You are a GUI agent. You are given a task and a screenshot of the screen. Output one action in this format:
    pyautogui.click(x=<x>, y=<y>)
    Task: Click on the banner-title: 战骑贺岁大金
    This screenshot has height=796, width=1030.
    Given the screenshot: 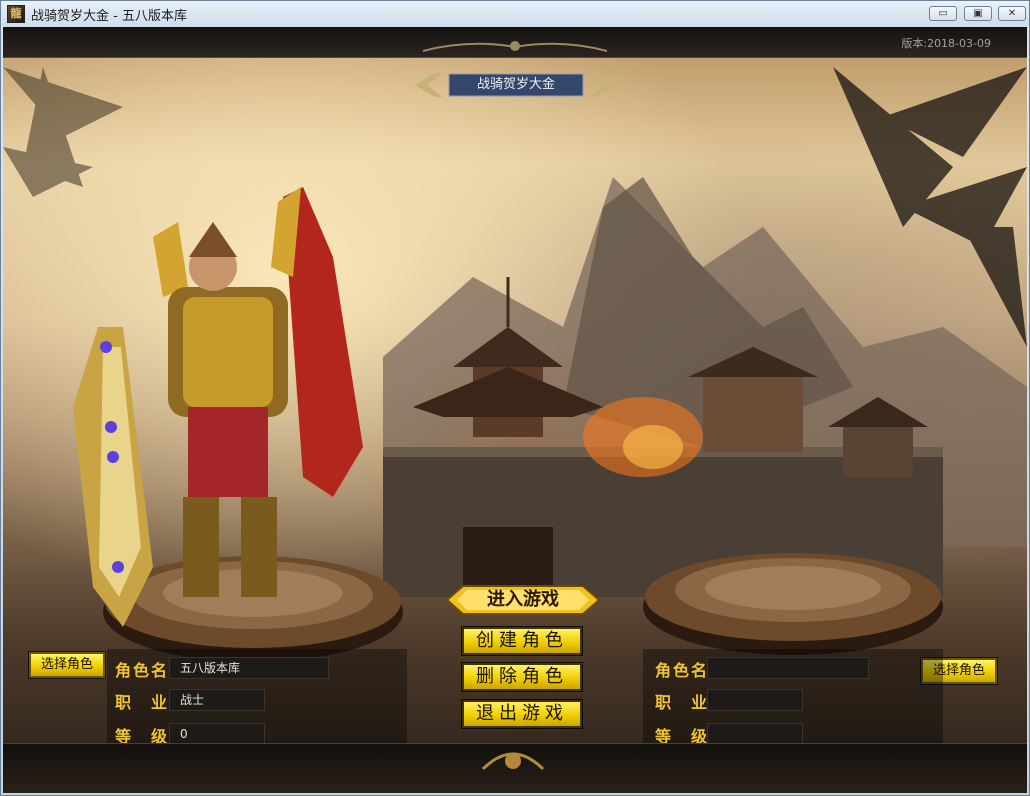 What is the action you would take?
    pyautogui.click(x=515, y=84)
    